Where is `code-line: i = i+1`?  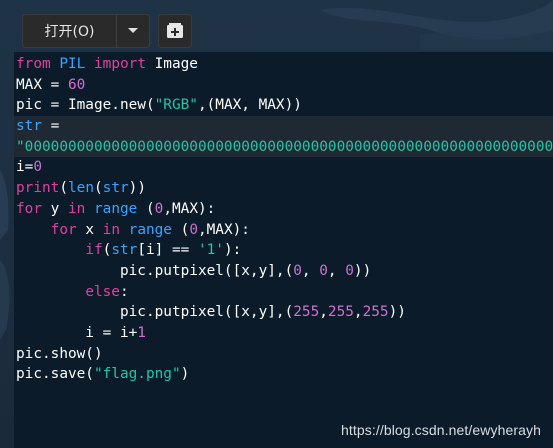
code-line: i = i+1 is located at coordinates (284, 333).